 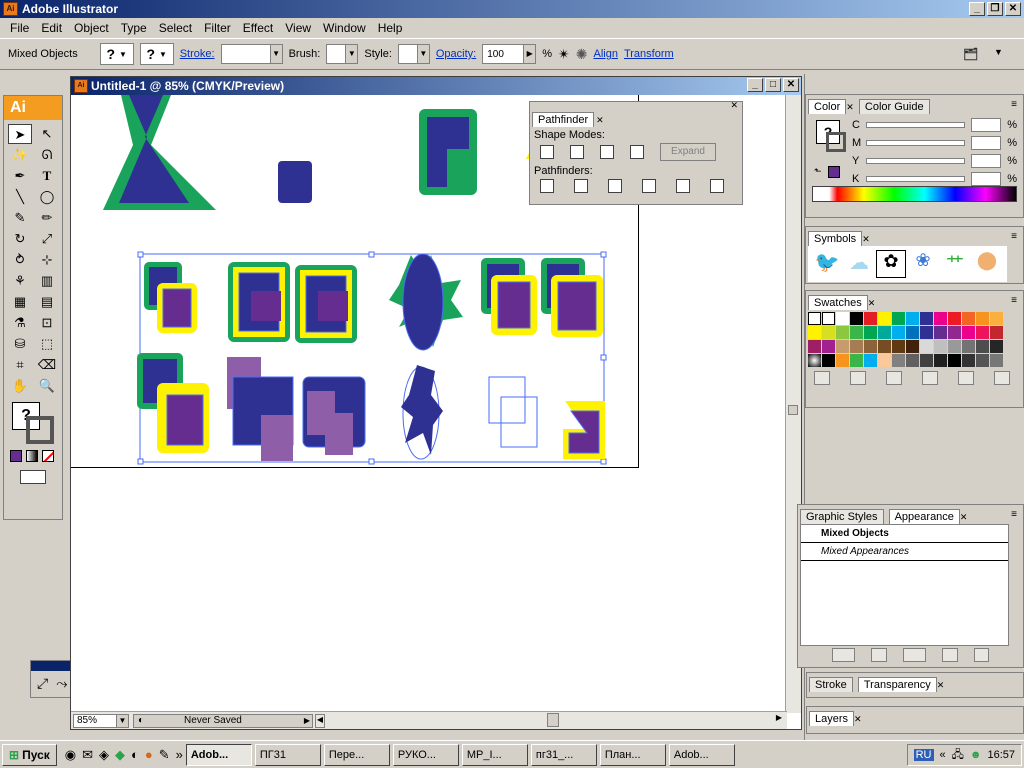 I want to click on trim-icon, so click(x=581, y=186).